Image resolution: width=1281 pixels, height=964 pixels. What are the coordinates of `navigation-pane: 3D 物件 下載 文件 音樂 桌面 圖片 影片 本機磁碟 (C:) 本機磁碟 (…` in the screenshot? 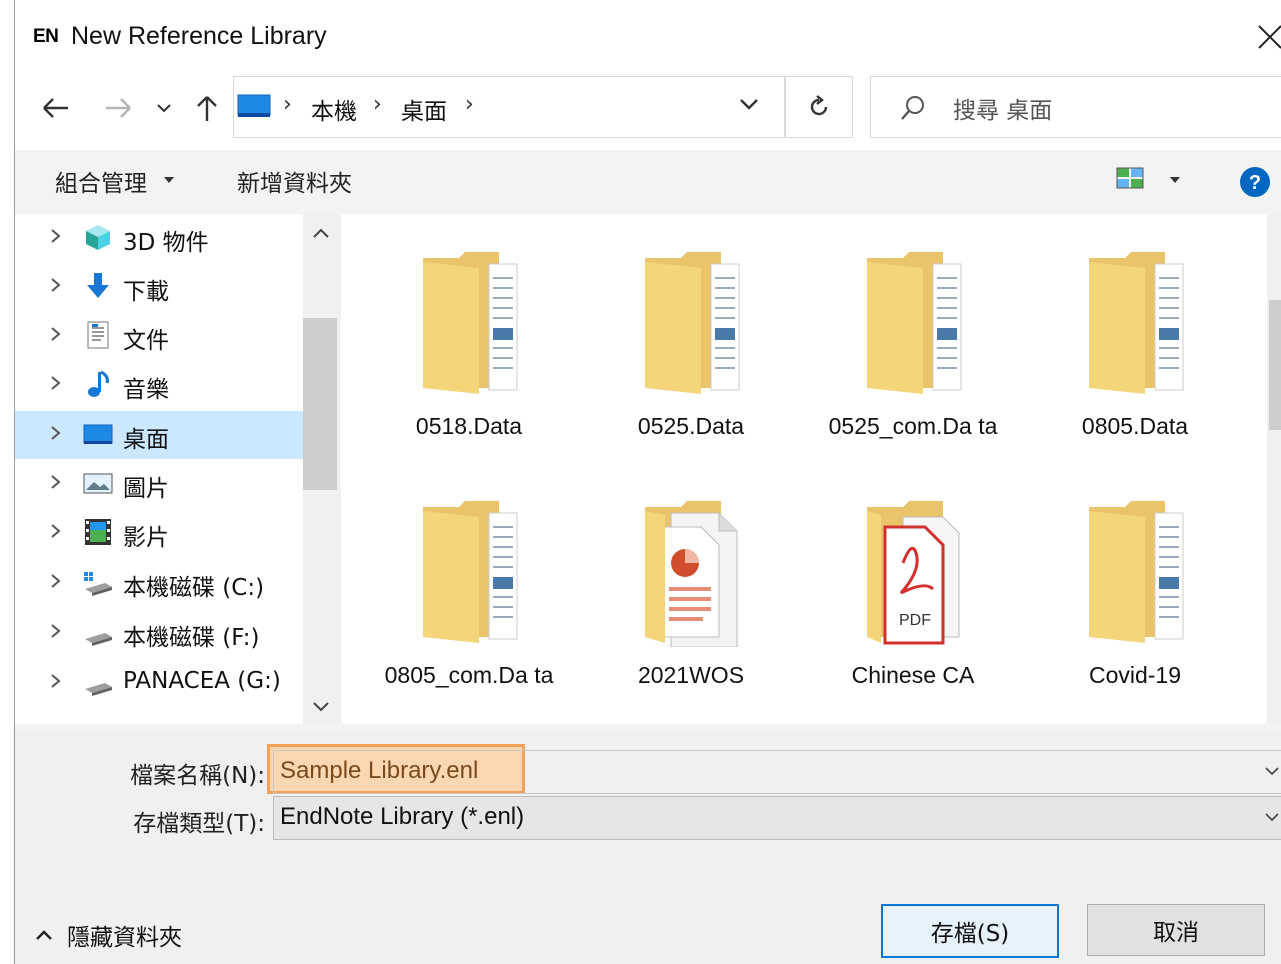 It's located at (159, 469).